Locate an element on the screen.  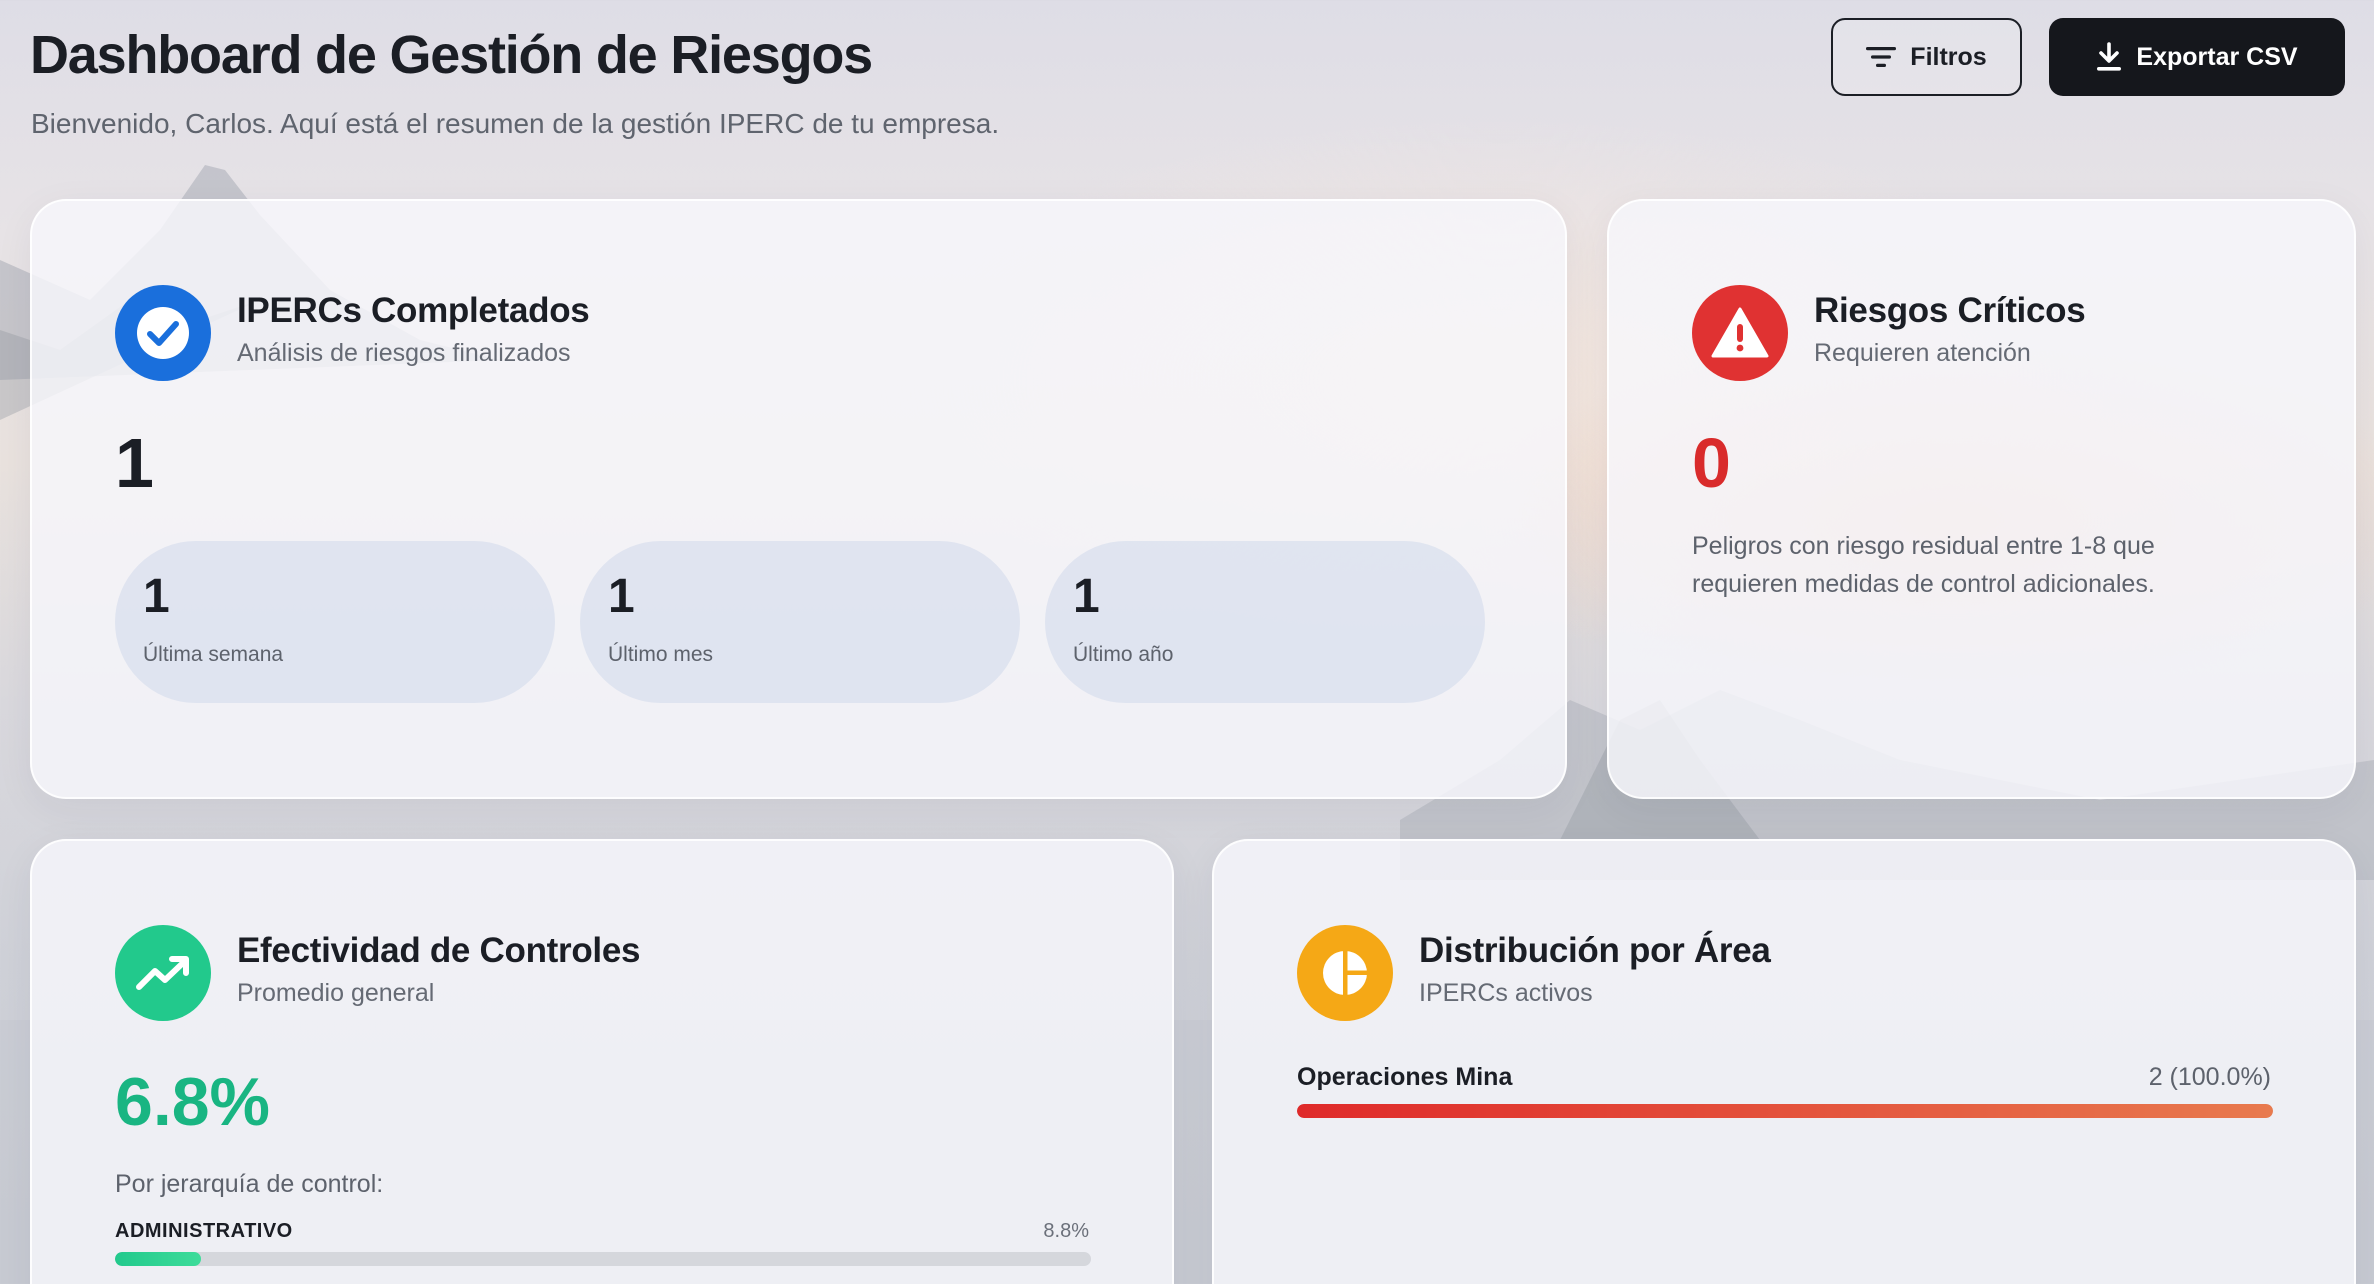
critical-risks-count: 0 is located at coordinates (1711, 463).